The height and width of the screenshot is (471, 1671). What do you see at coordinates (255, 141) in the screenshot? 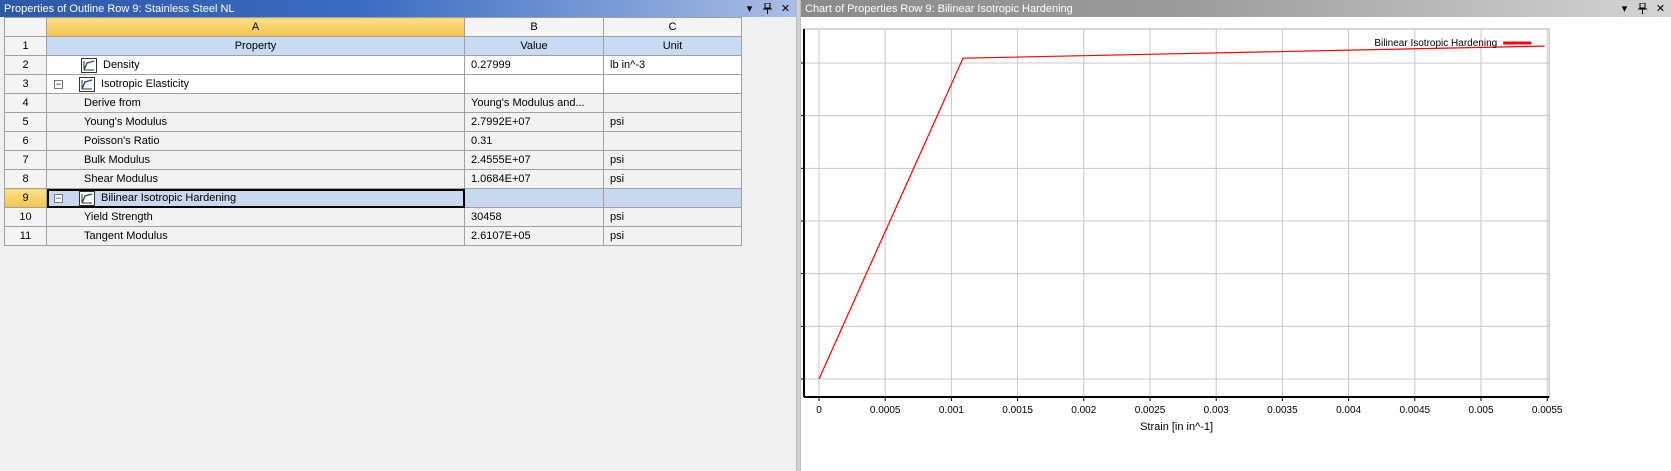
I see `property-cell: Poisson's Ratio` at bounding box center [255, 141].